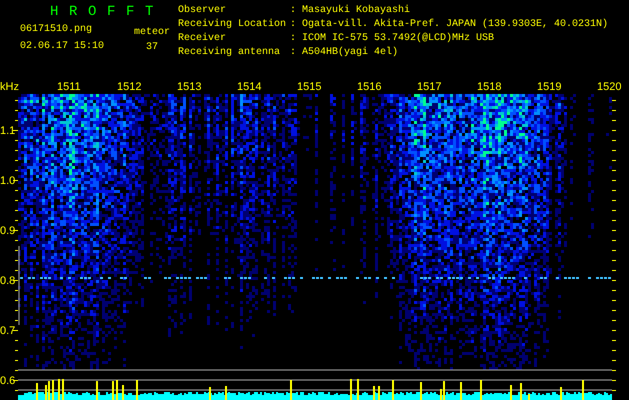  I want to click on frequency-label: 1.0, so click(8, 181).